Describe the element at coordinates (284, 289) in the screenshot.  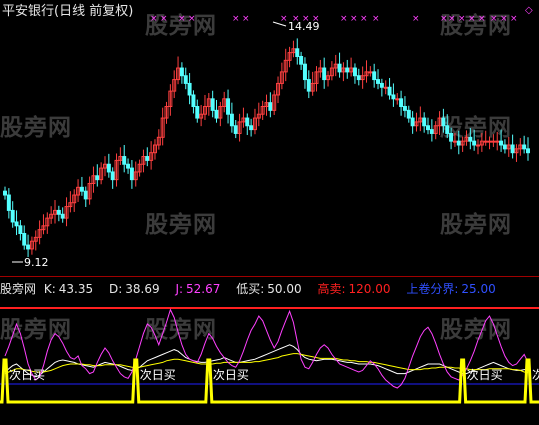
I see `low-buy-value: 50.00` at that location.